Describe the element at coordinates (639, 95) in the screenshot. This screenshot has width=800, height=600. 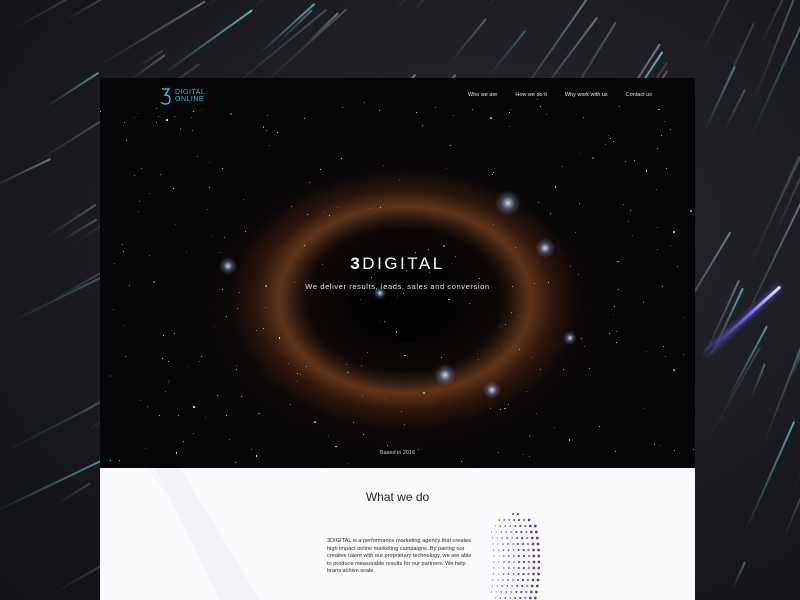
I see `nav-contact-us: Contact us` at that location.